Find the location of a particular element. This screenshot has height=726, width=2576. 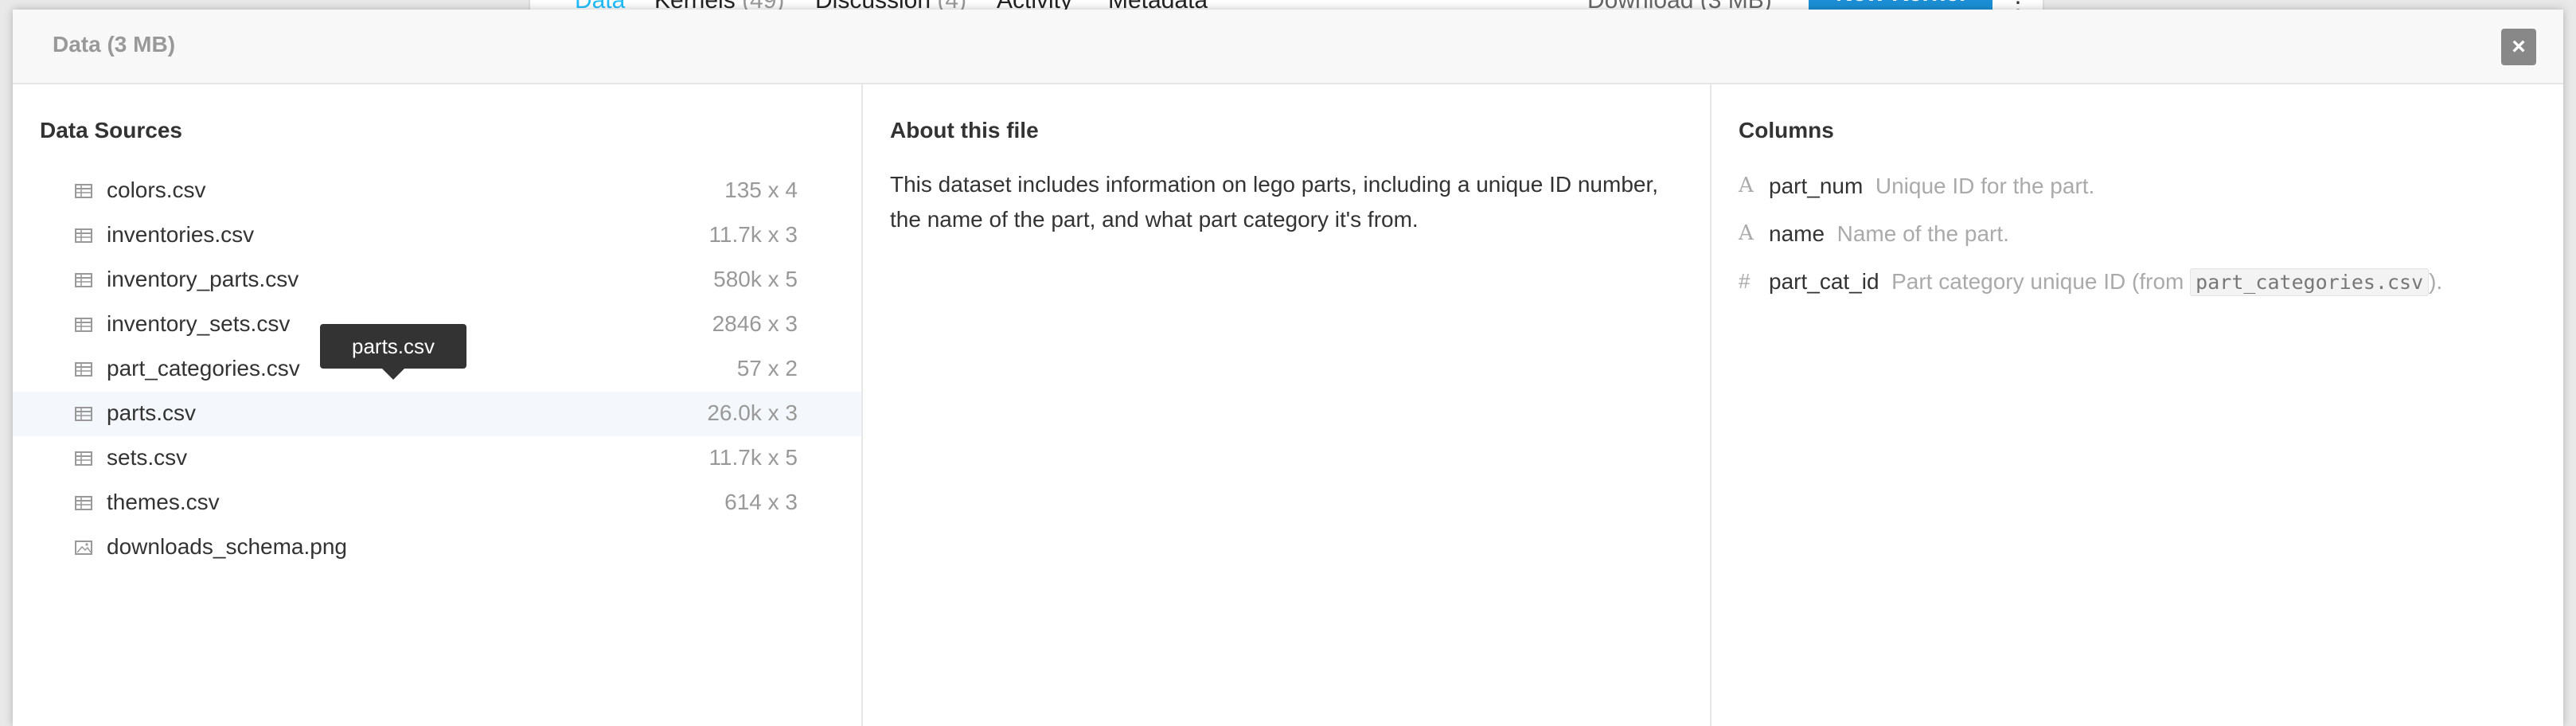

file-size: 26.0k x 3 is located at coordinates (752, 413).